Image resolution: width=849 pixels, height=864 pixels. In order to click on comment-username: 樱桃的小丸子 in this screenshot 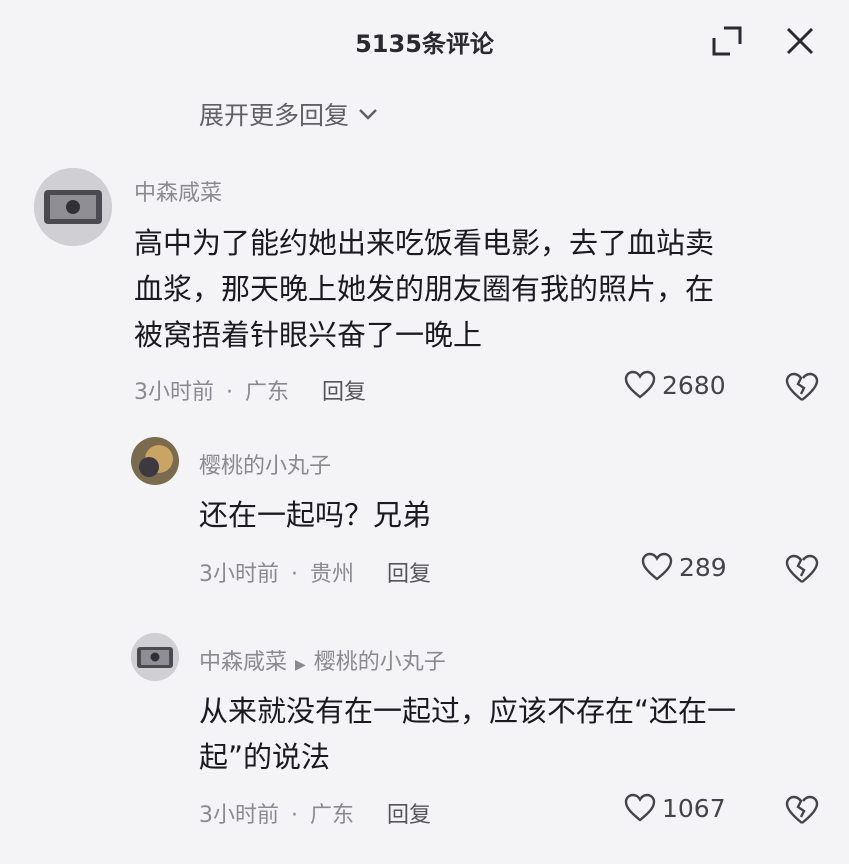, I will do `click(265, 464)`.